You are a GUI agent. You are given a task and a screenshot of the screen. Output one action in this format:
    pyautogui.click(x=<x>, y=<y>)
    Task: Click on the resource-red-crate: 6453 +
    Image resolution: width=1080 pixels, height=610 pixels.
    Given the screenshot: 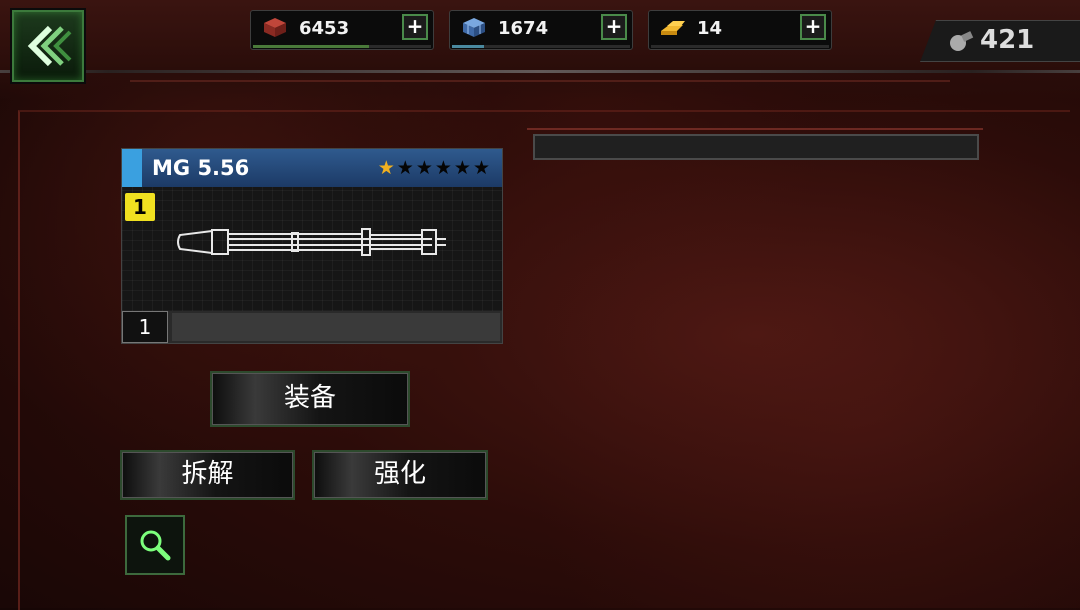 What is the action you would take?
    pyautogui.click(x=342, y=30)
    